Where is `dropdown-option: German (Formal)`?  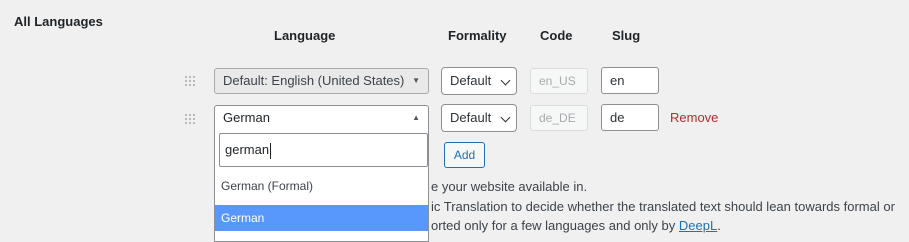 dropdown-option: German (Formal) is located at coordinates (321, 186).